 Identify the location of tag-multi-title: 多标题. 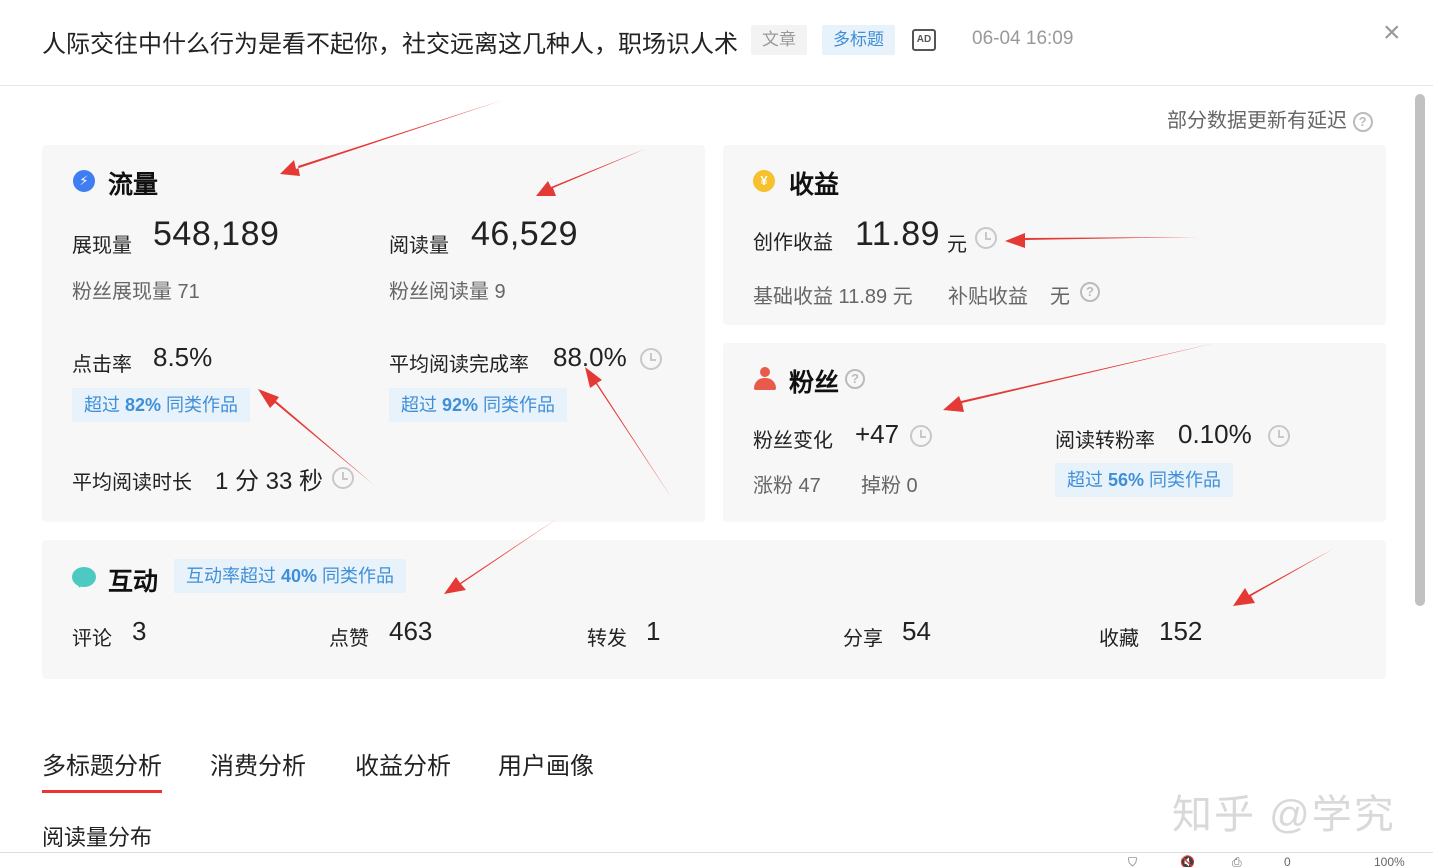
(858, 40).